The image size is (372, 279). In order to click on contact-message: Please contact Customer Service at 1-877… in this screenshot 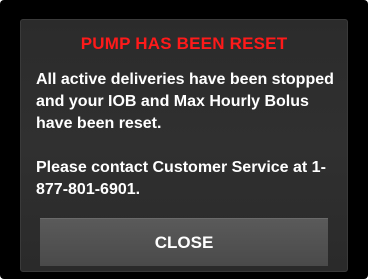, I will do `click(181, 178)`.